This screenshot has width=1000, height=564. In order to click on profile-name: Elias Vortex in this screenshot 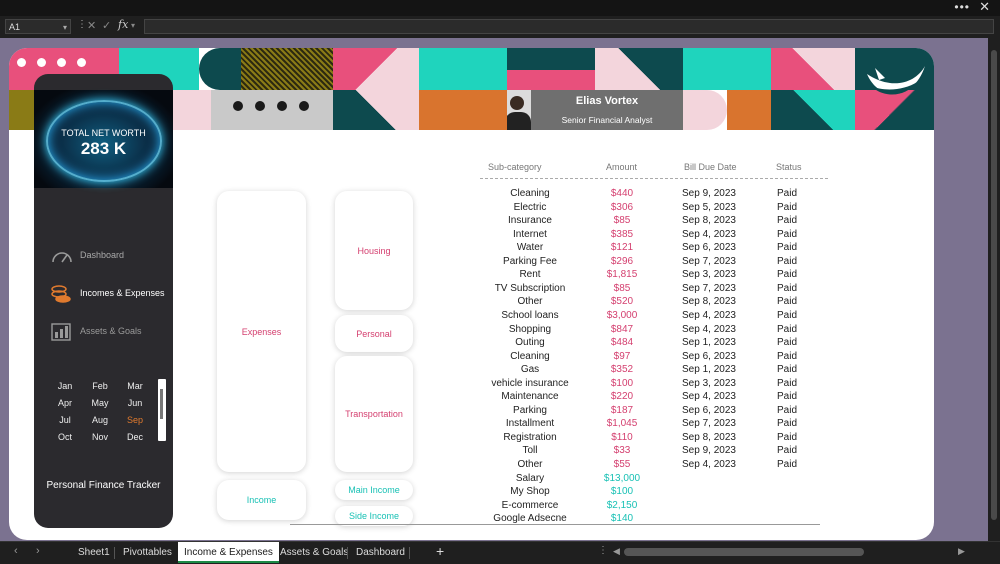, I will do `click(607, 101)`.